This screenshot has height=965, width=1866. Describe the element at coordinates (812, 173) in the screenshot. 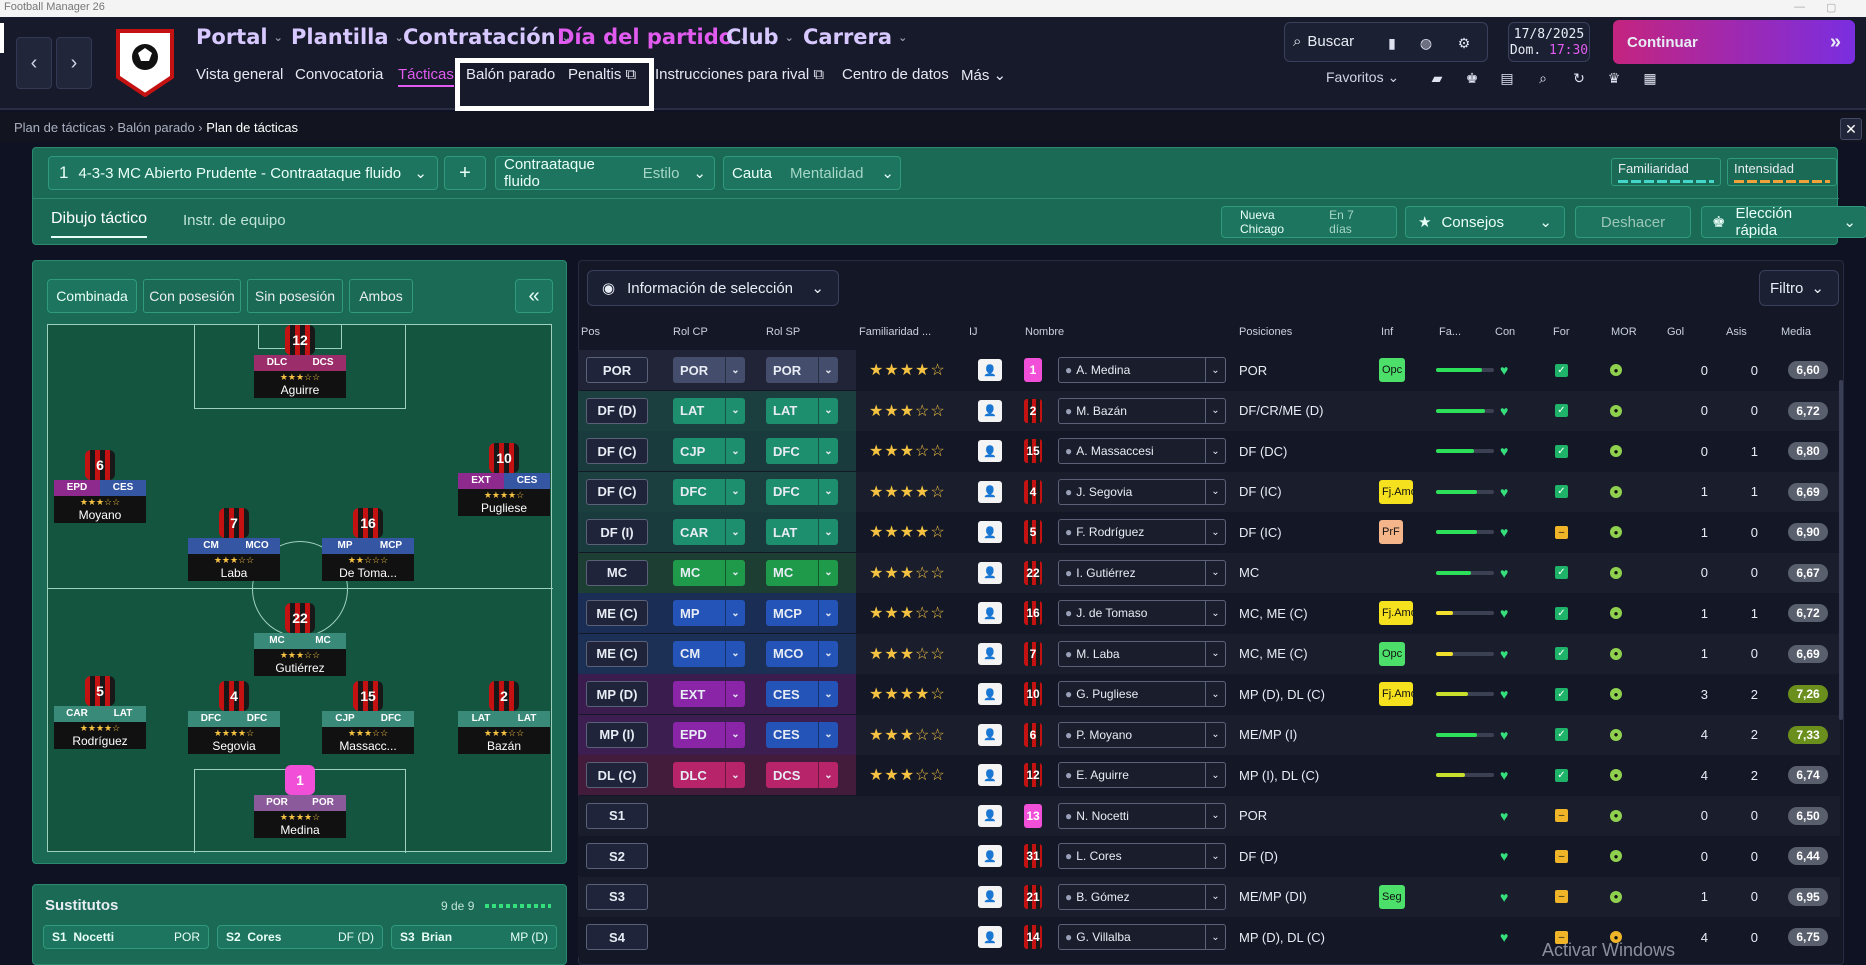

I see `mentality-selector: Cauta Mentalidad ⌄` at that location.